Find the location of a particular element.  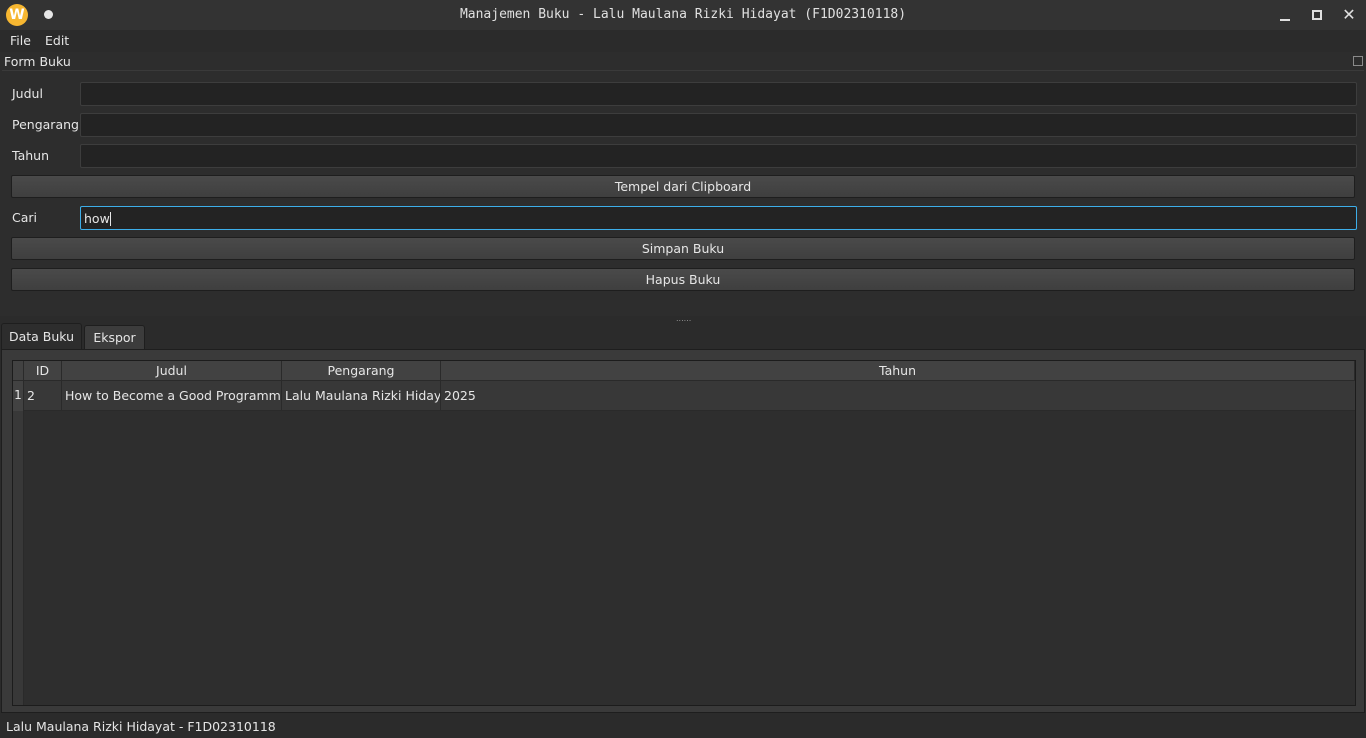

pengarang-input is located at coordinates (718, 125).